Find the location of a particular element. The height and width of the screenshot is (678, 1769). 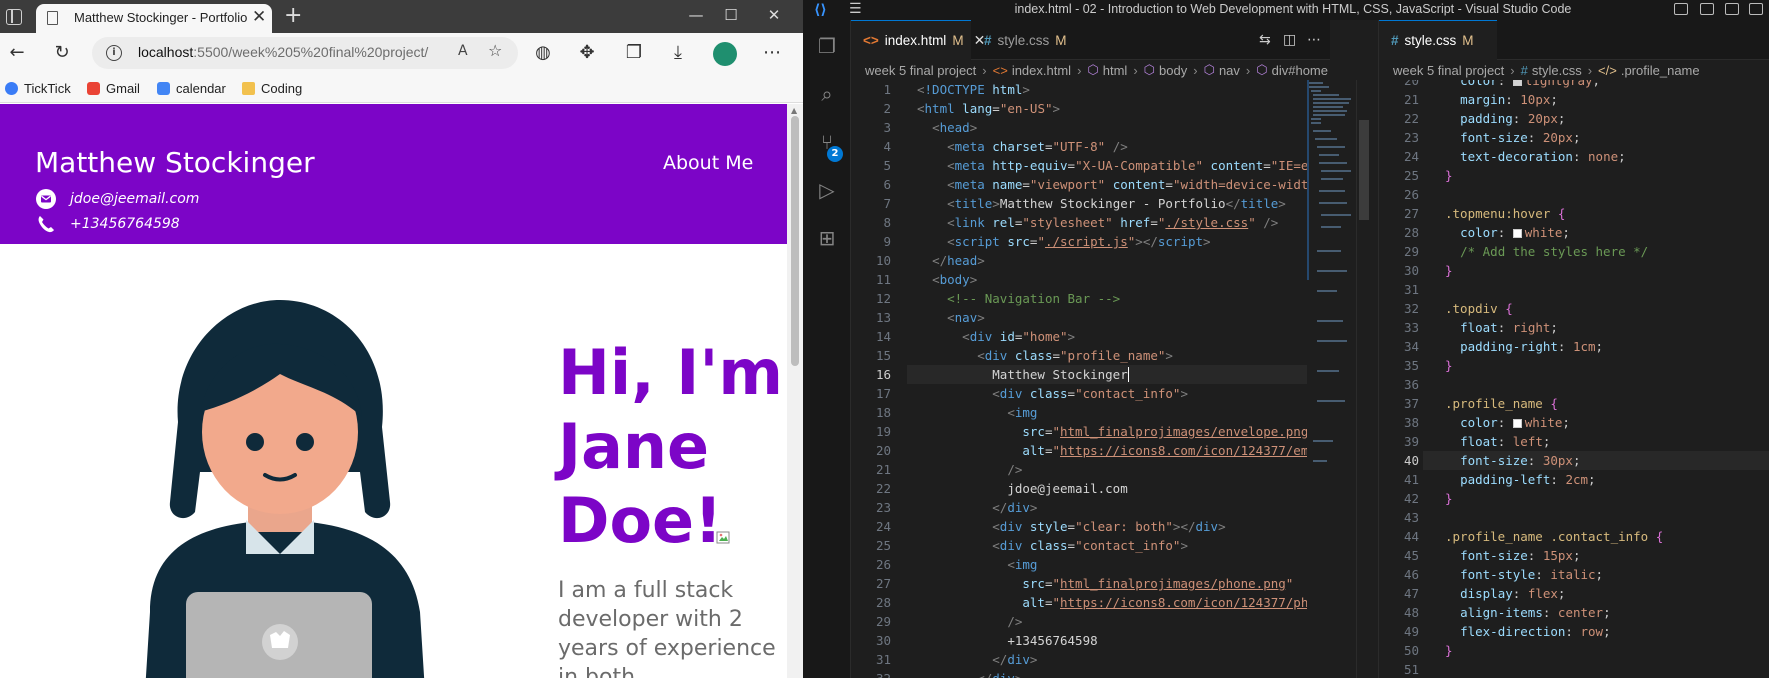

activity-bar: ❐ ⌕ ⑂ 2 ▷ ⊞ is located at coordinates (827, 349).